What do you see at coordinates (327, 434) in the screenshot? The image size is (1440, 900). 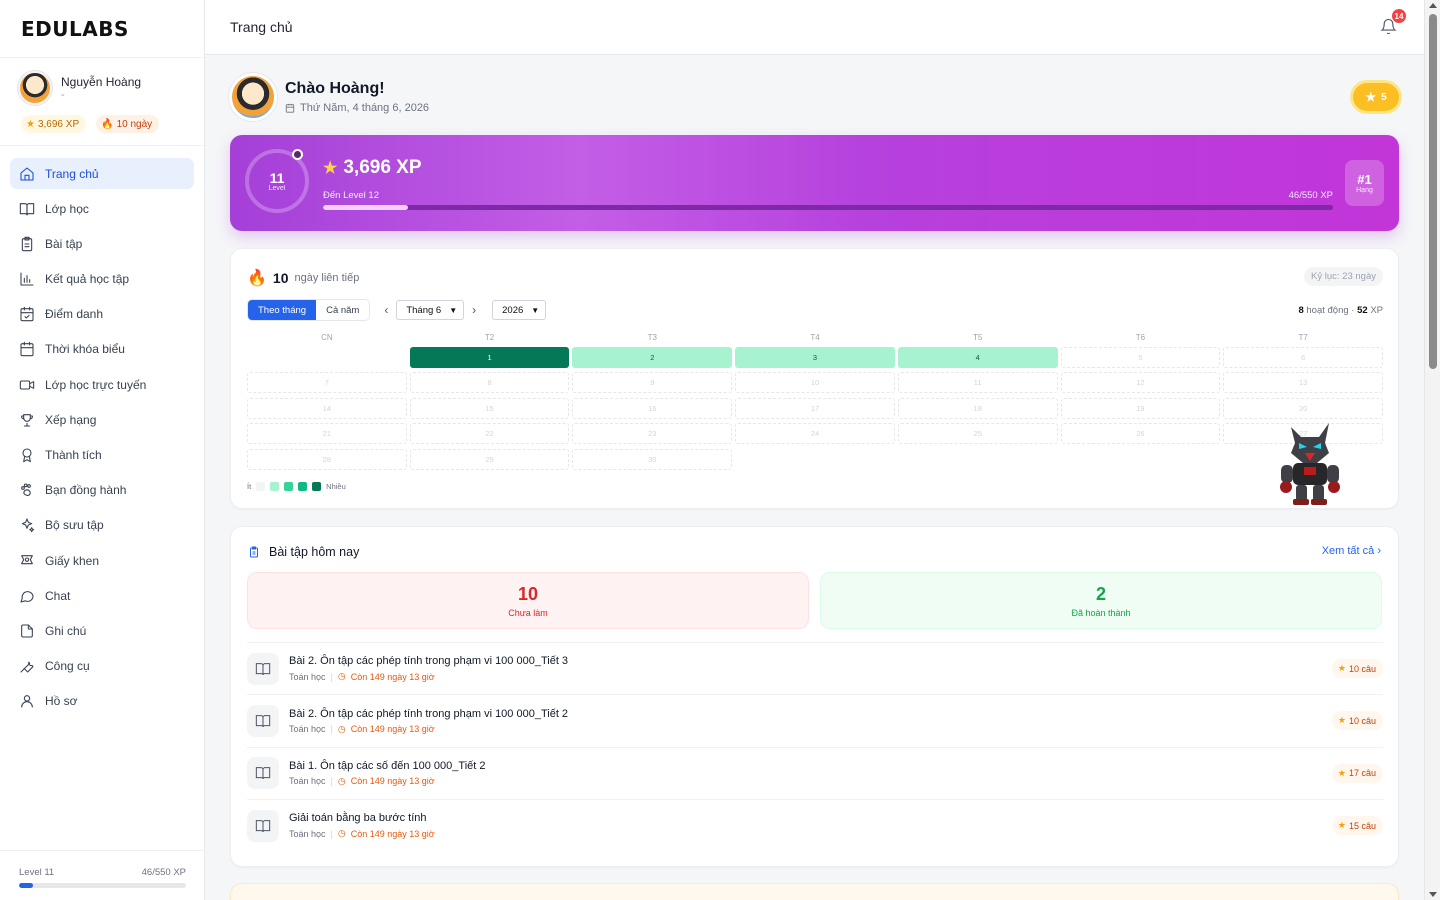 I see `calendar-day: 21` at bounding box center [327, 434].